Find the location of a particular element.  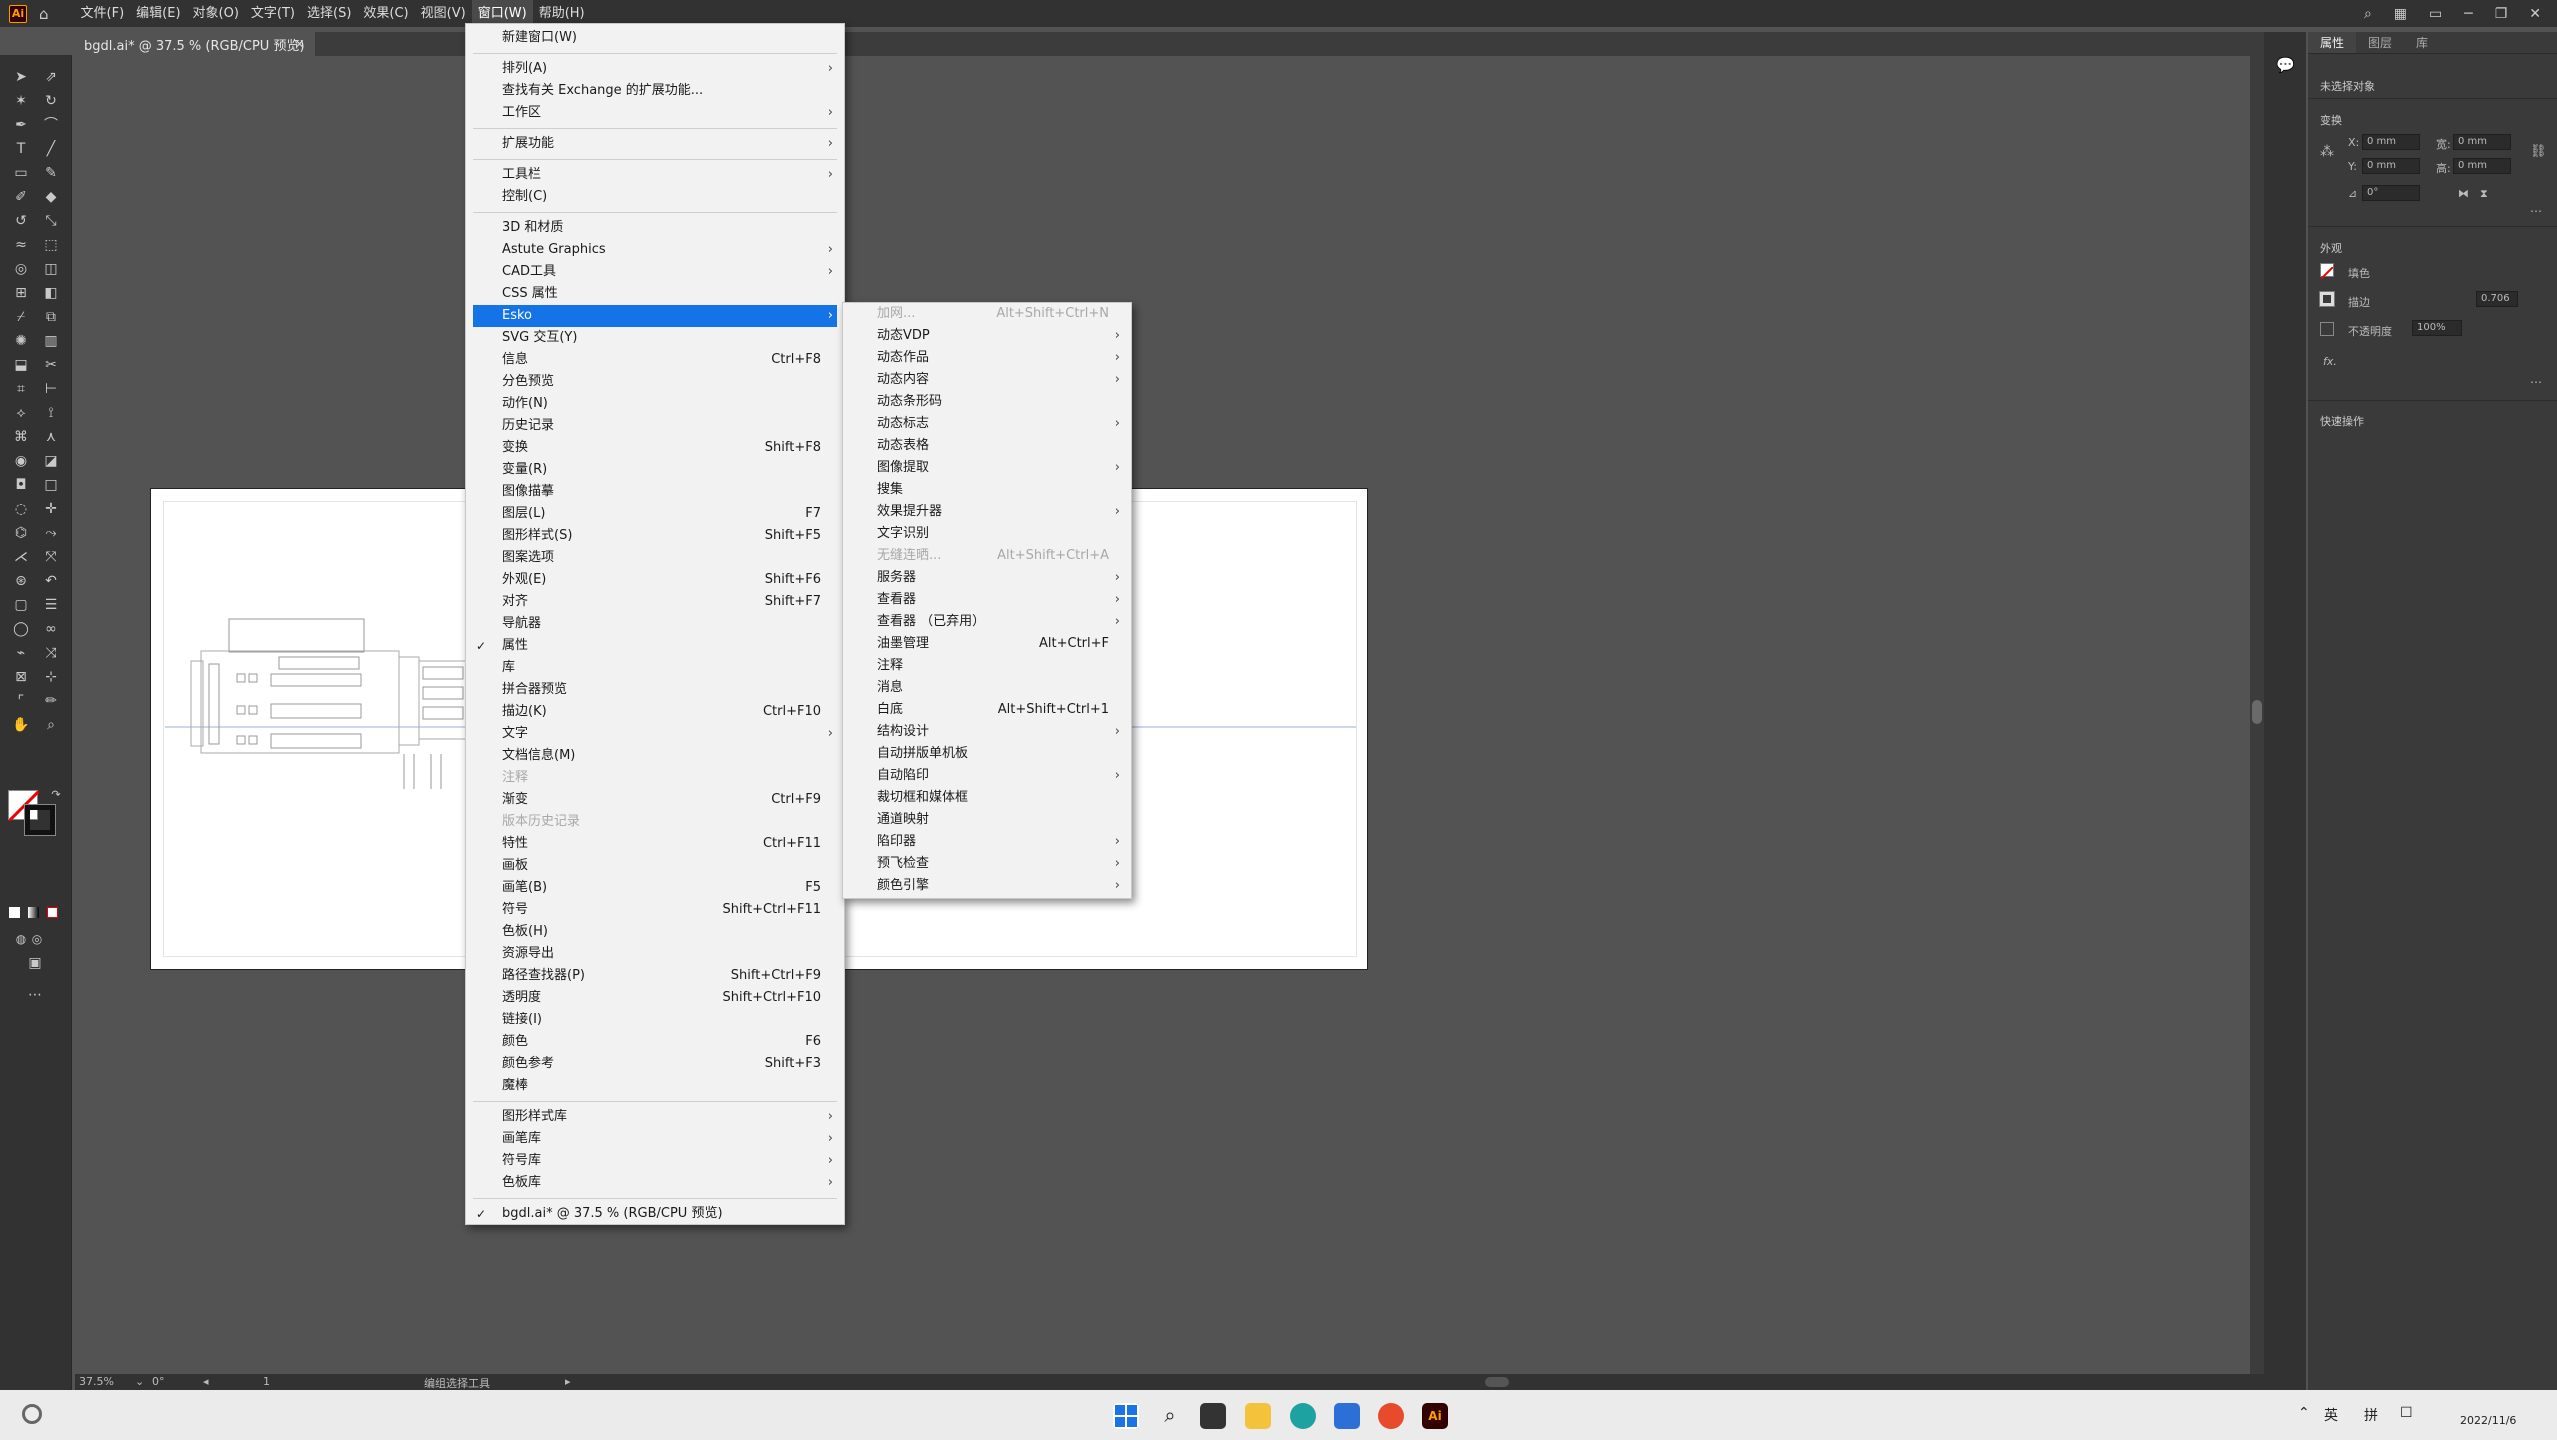

window_menu-item: 排列(A) › is located at coordinates (655, 69).